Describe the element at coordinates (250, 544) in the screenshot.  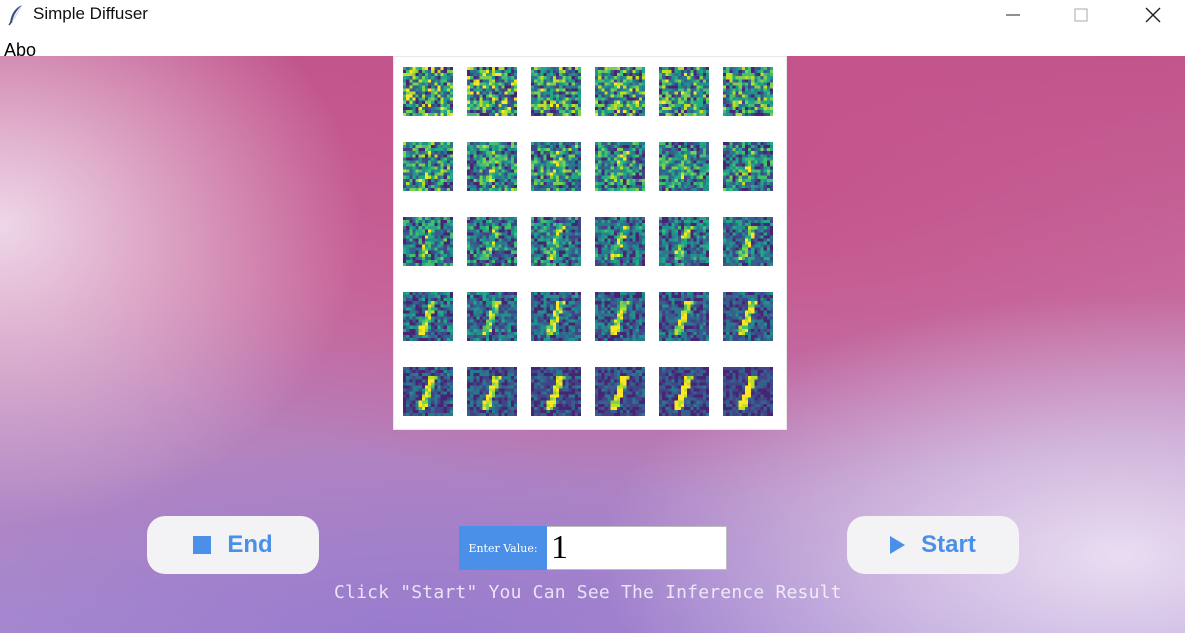
I see `end-button-label: End` at that location.